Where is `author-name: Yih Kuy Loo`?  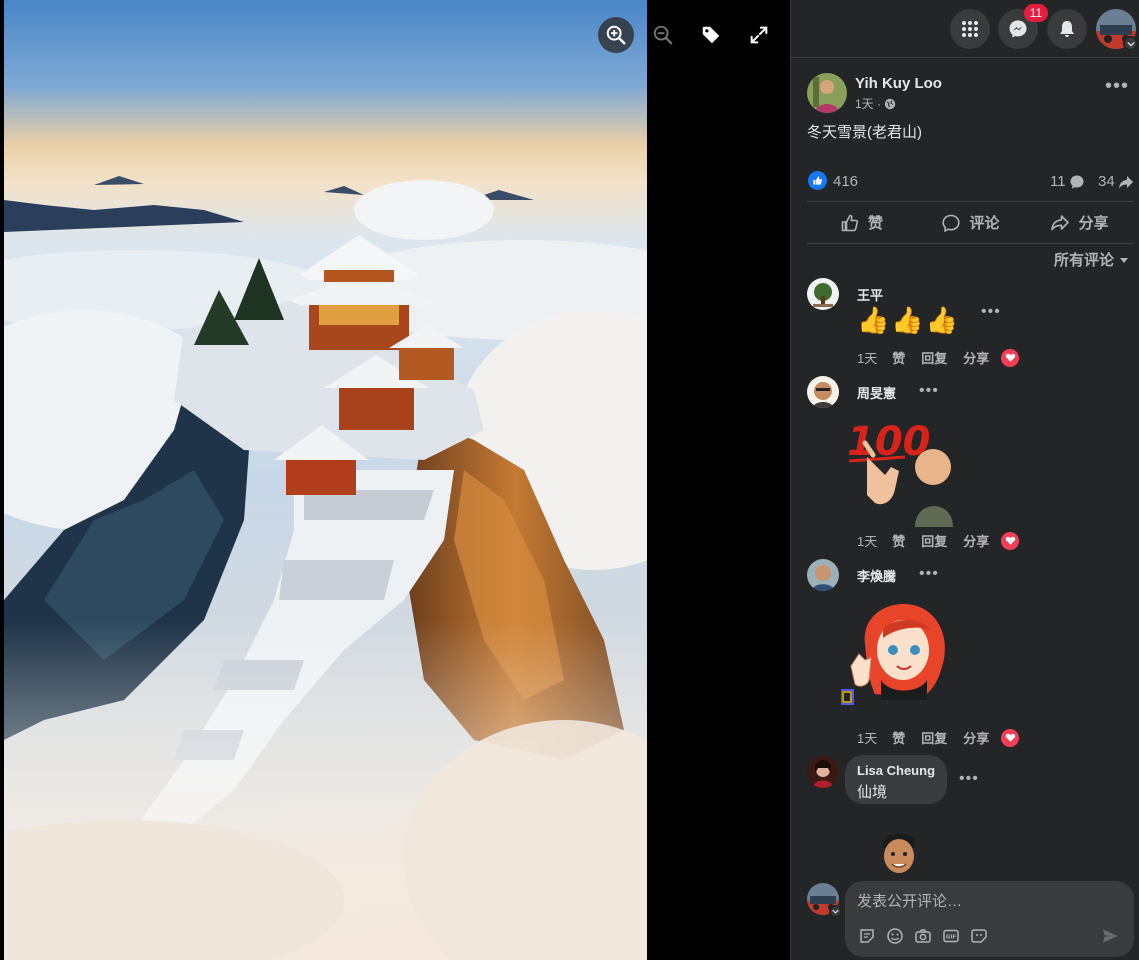
author-name: Yih Kuy Loo is located at coordinates (898, 83).